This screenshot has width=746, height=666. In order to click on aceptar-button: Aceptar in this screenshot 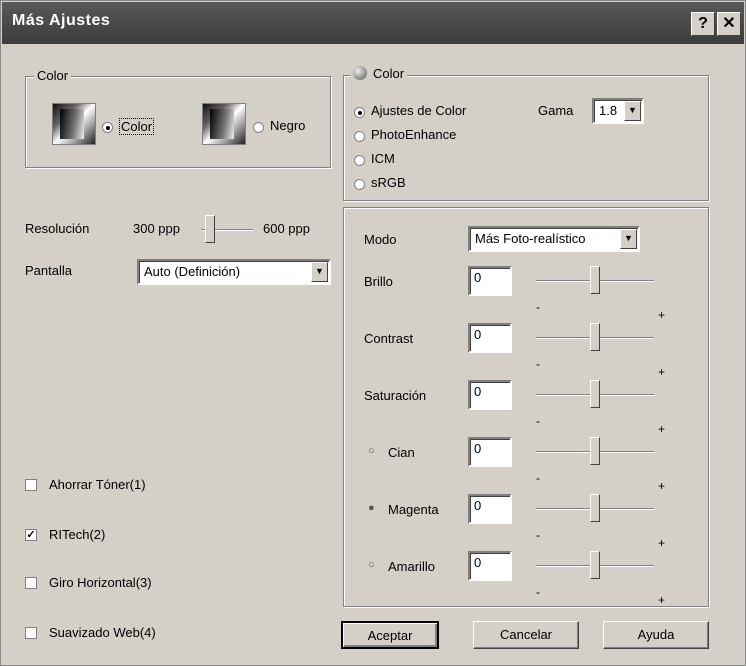, I will do `click(390, 635)`.